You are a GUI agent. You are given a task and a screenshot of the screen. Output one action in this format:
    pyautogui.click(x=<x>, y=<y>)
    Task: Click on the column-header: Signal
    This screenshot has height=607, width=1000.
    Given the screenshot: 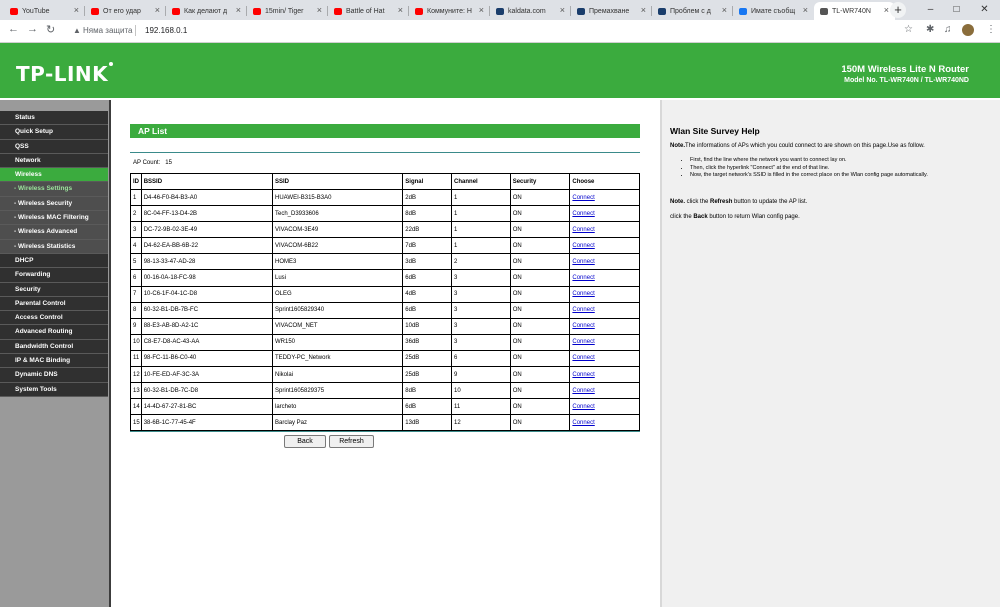 What is the action you would take?
    pyautogui.click(x=427, y=181)
    